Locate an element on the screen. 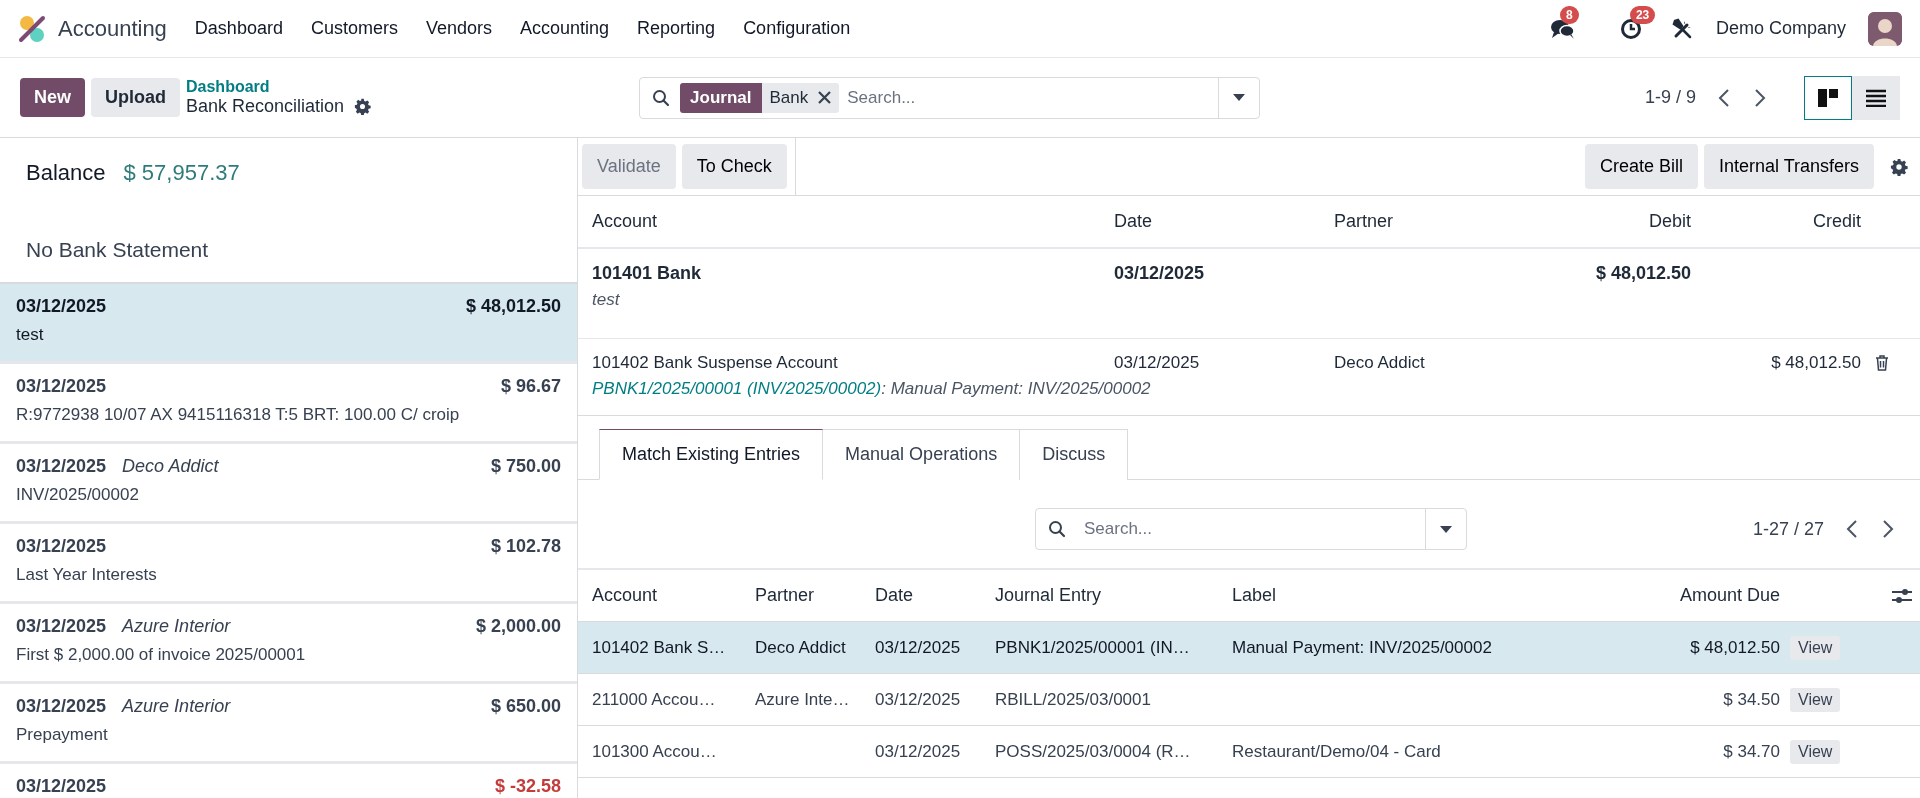 Image resolution: width=1920 pixels, height=798 pixels. statement-line: 03/12/2025 Azure Interior $ 2,000.00 First $ 2,000.00 of invoice 2025/00001 is located at coordinates (288, 644).